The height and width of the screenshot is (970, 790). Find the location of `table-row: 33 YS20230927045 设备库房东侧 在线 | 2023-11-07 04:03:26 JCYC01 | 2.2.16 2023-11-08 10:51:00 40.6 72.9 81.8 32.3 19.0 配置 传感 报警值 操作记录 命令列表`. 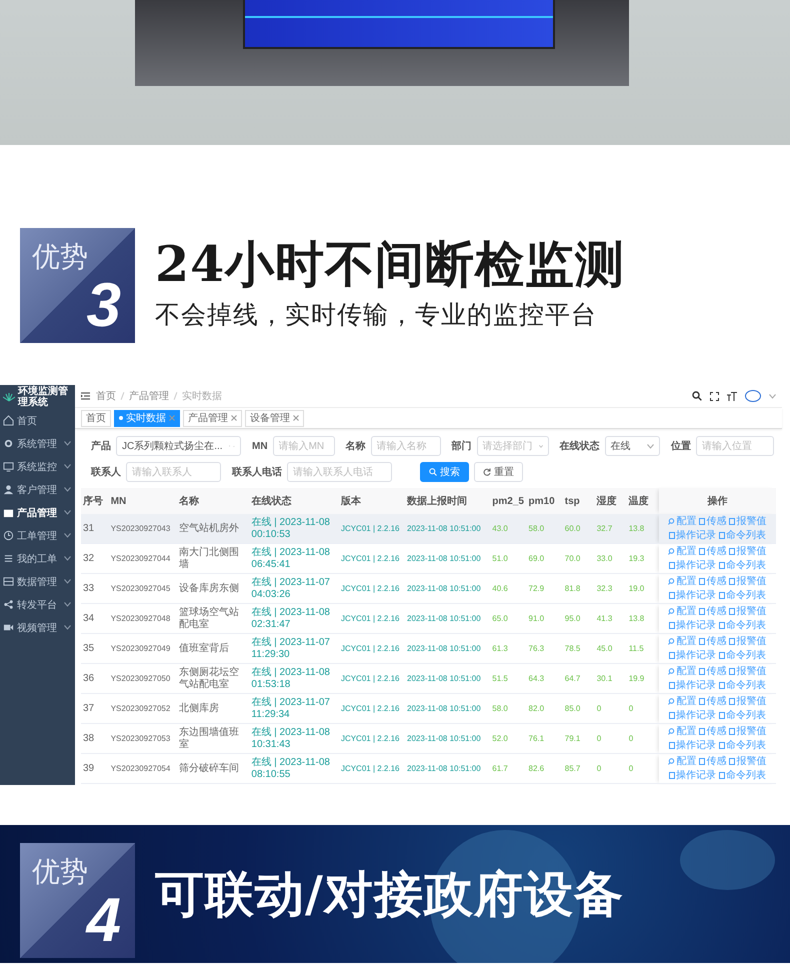

table-row: 33 YS20230927045 设备库房东侧 在线 | 2023-11-07 04:03:26 JCYC01 | 2.2.16 2023-11-08 10:51:00 40.6 72.9 81.8 32.3 19.0 配置 传感 报警值 操作记录 命令列表 is located at coordinates (428, 589).